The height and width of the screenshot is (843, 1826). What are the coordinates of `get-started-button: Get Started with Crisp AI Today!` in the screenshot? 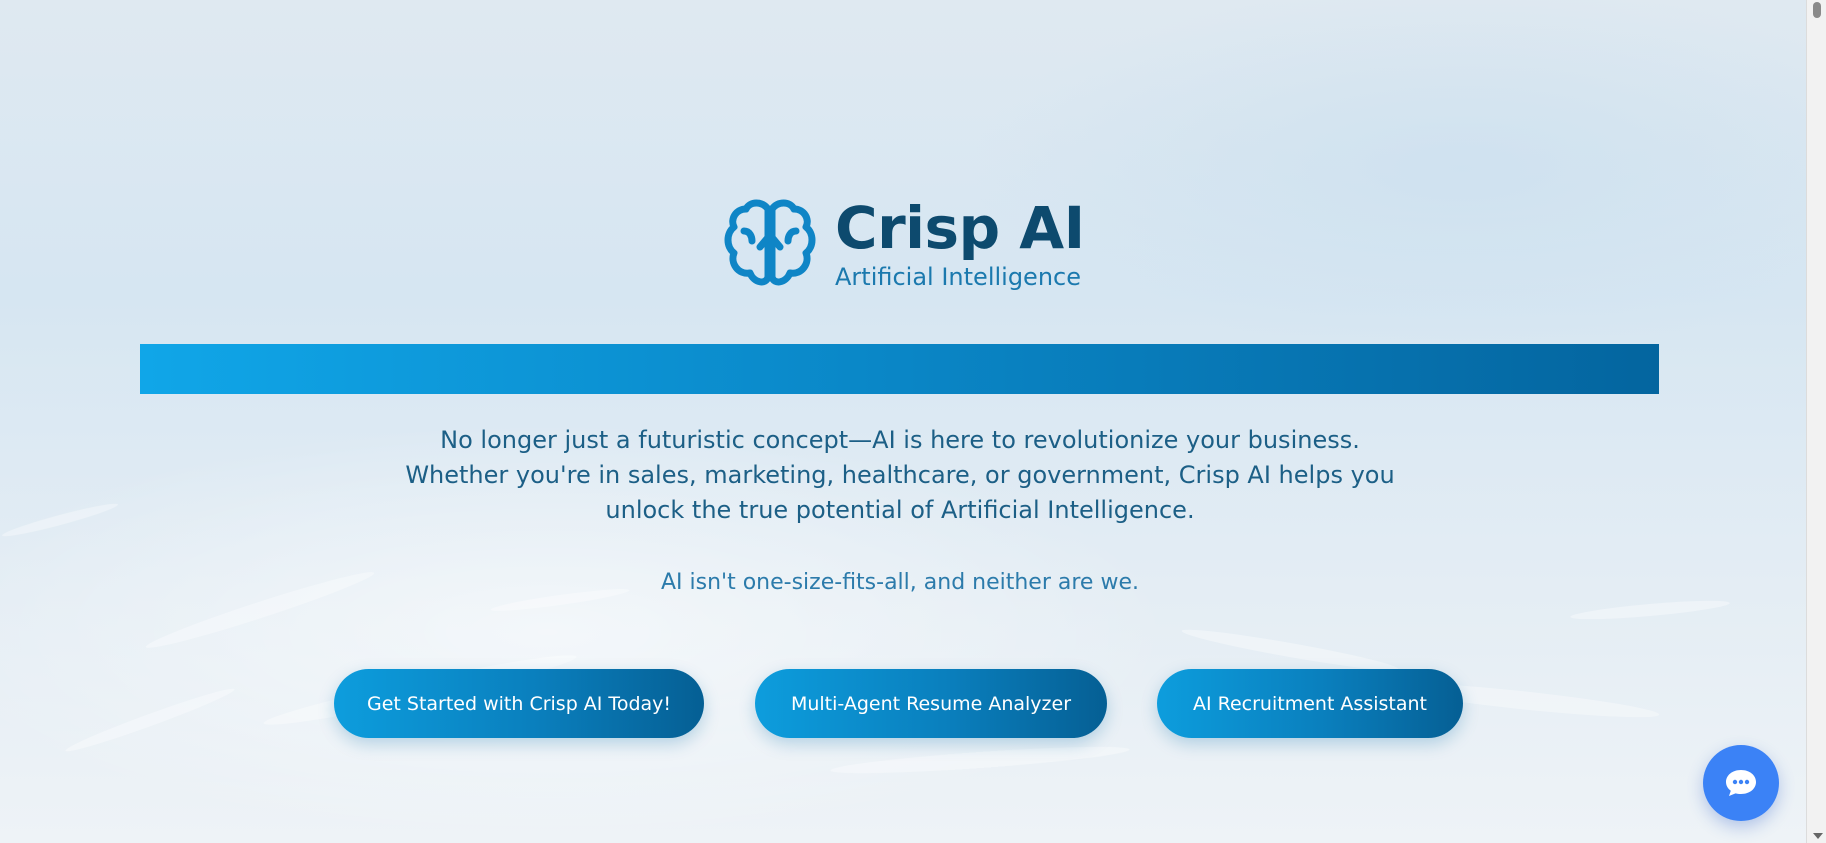 It's located at (519, 703).